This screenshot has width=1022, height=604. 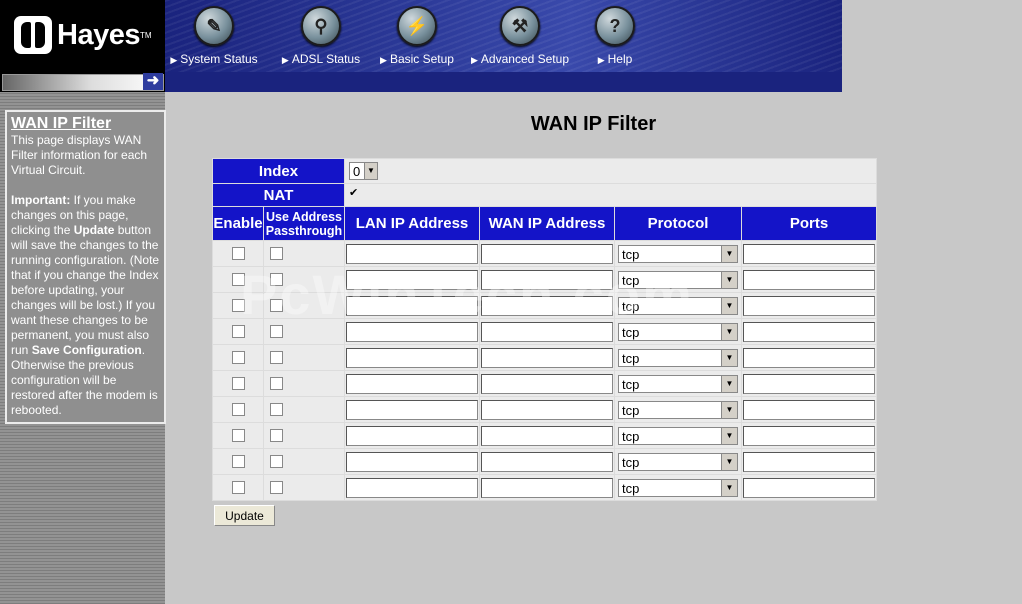 What do you see at coordinates (357, 171) in the screenshot?
I see `index-value: 0` at bounding box center [357, 171].